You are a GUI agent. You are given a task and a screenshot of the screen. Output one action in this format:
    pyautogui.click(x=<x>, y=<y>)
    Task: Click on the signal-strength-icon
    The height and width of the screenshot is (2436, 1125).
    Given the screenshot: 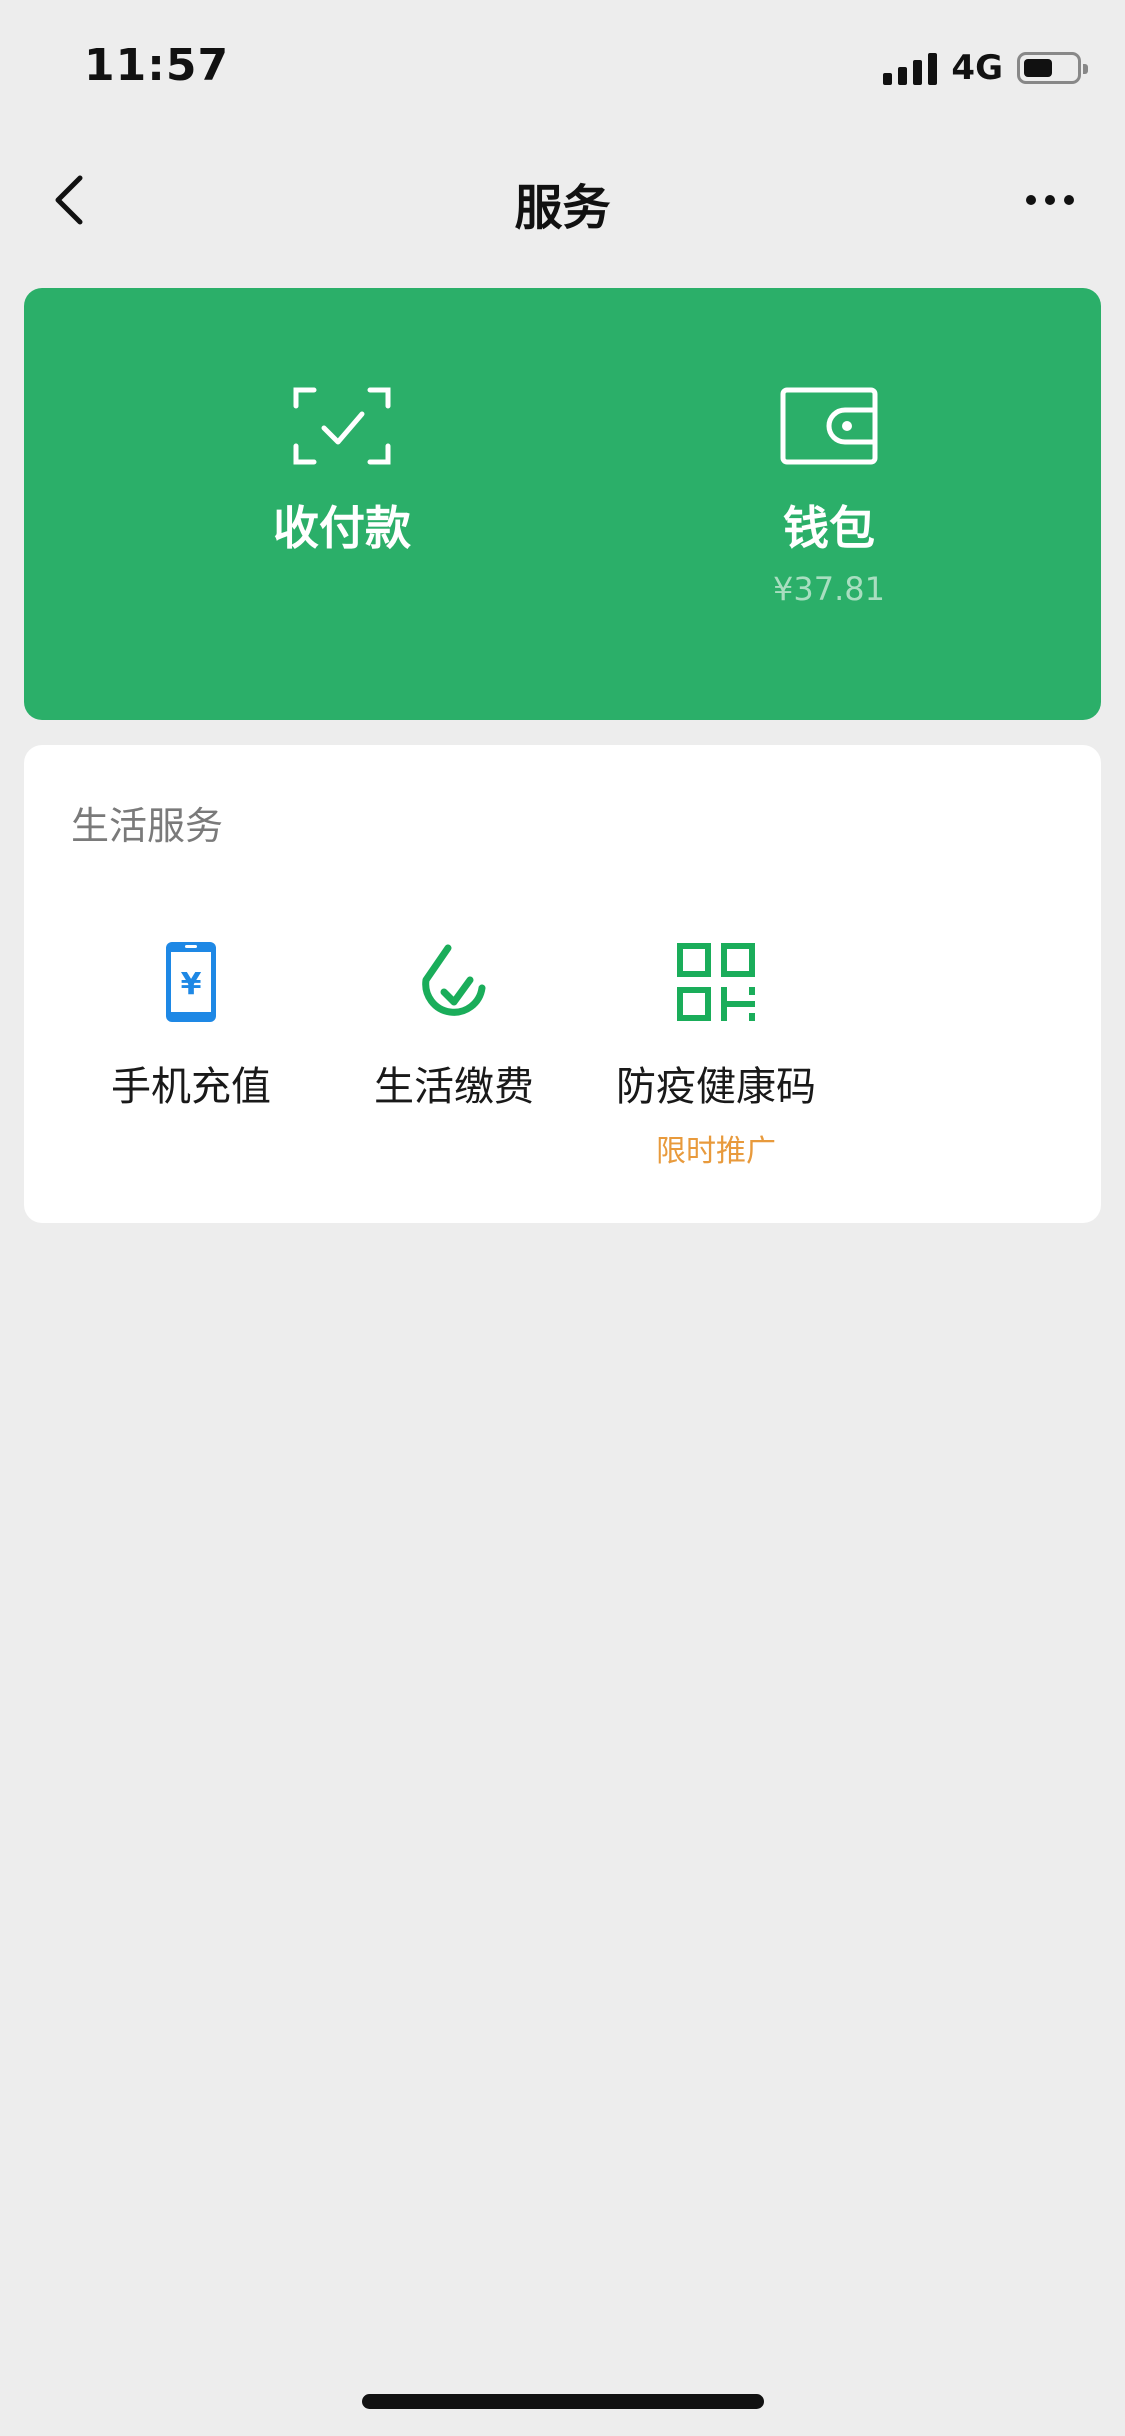 What is the action you would take?
    pyautogui.click(x=910, y=68)
    